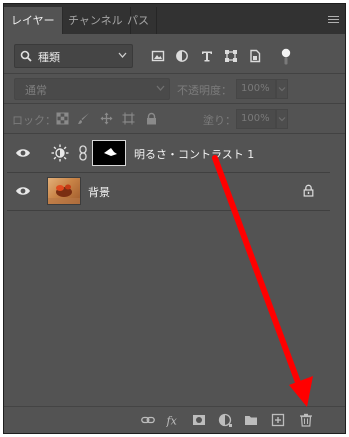 This screenshot has width=349, height=437. I want to click on lock-image-pixels-icon, so click(83, 118).